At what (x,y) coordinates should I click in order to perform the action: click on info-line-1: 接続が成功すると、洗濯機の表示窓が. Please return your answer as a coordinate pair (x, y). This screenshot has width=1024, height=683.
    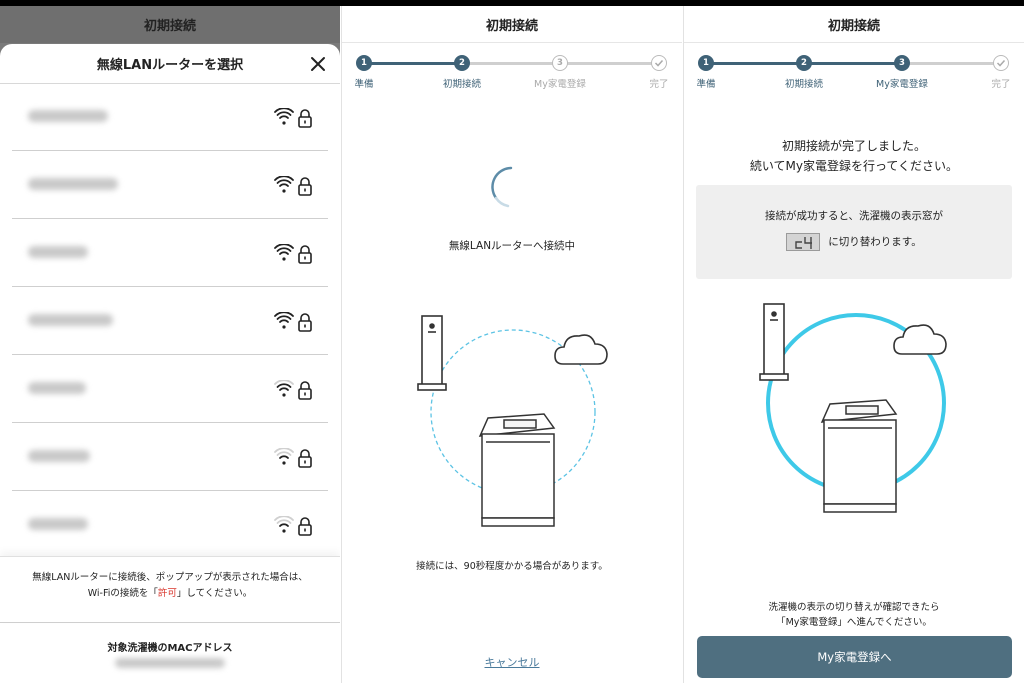
    Looking at the image, I should click on (854, 216).